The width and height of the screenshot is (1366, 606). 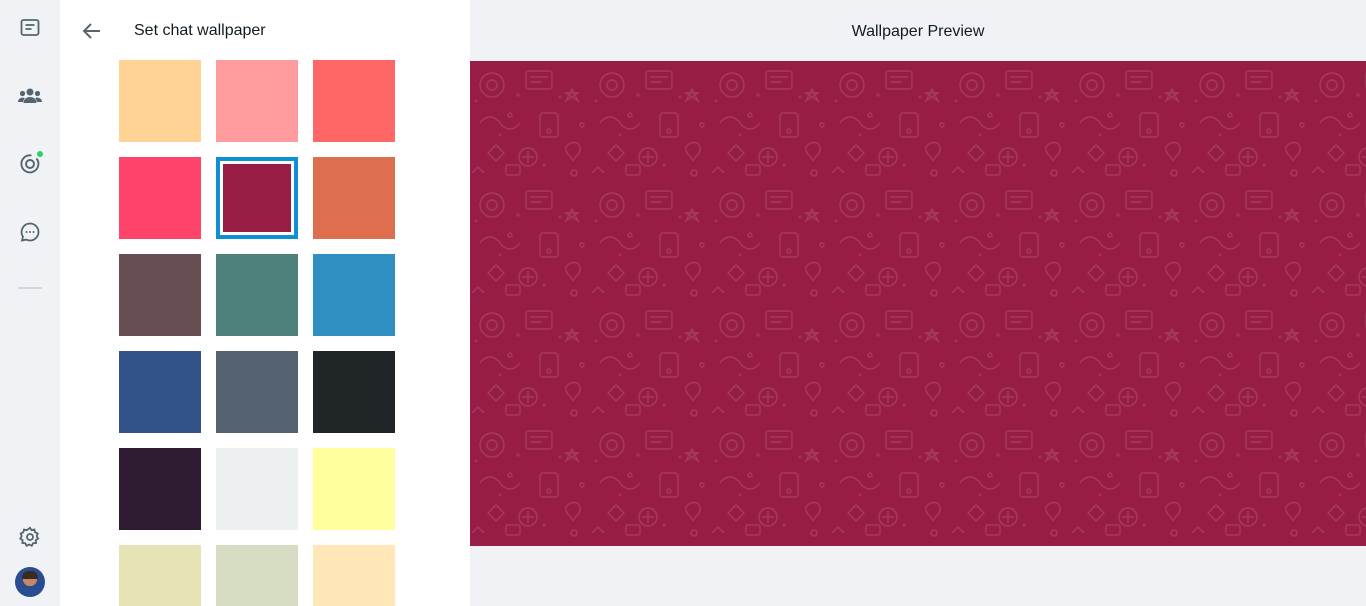 What do you see at coordinates (30, 96) in the screenshot?
I see `communities-icon` at bounding box center [30, 96].